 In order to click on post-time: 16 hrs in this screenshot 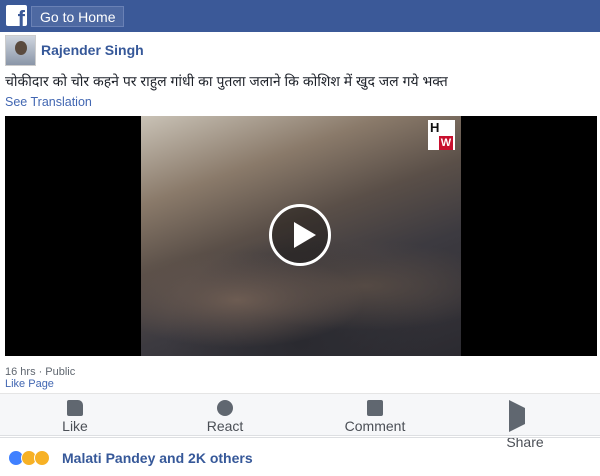, I will do `click(20, 372)`.